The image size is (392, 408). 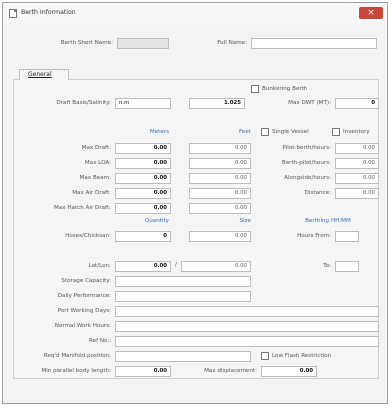 What do you see at coordinates (143, 178) in the screenshot?
I see `max-beam-meters-input: 0.00` at bounding box center [143, 178].